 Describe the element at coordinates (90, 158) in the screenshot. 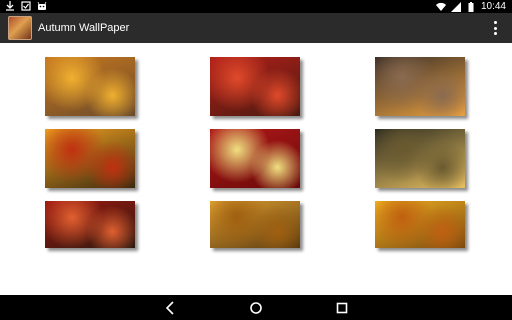

I see `wallpaper-sunlight-through-leaves` at that location.